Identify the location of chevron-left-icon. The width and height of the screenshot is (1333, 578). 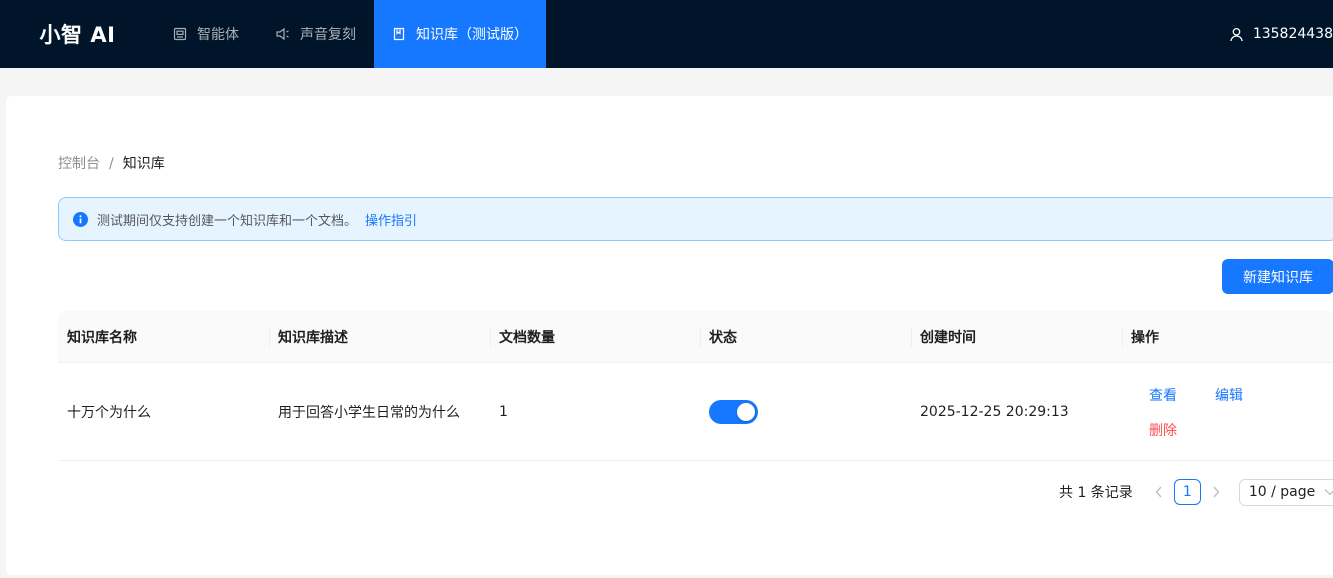
(1158, 492).